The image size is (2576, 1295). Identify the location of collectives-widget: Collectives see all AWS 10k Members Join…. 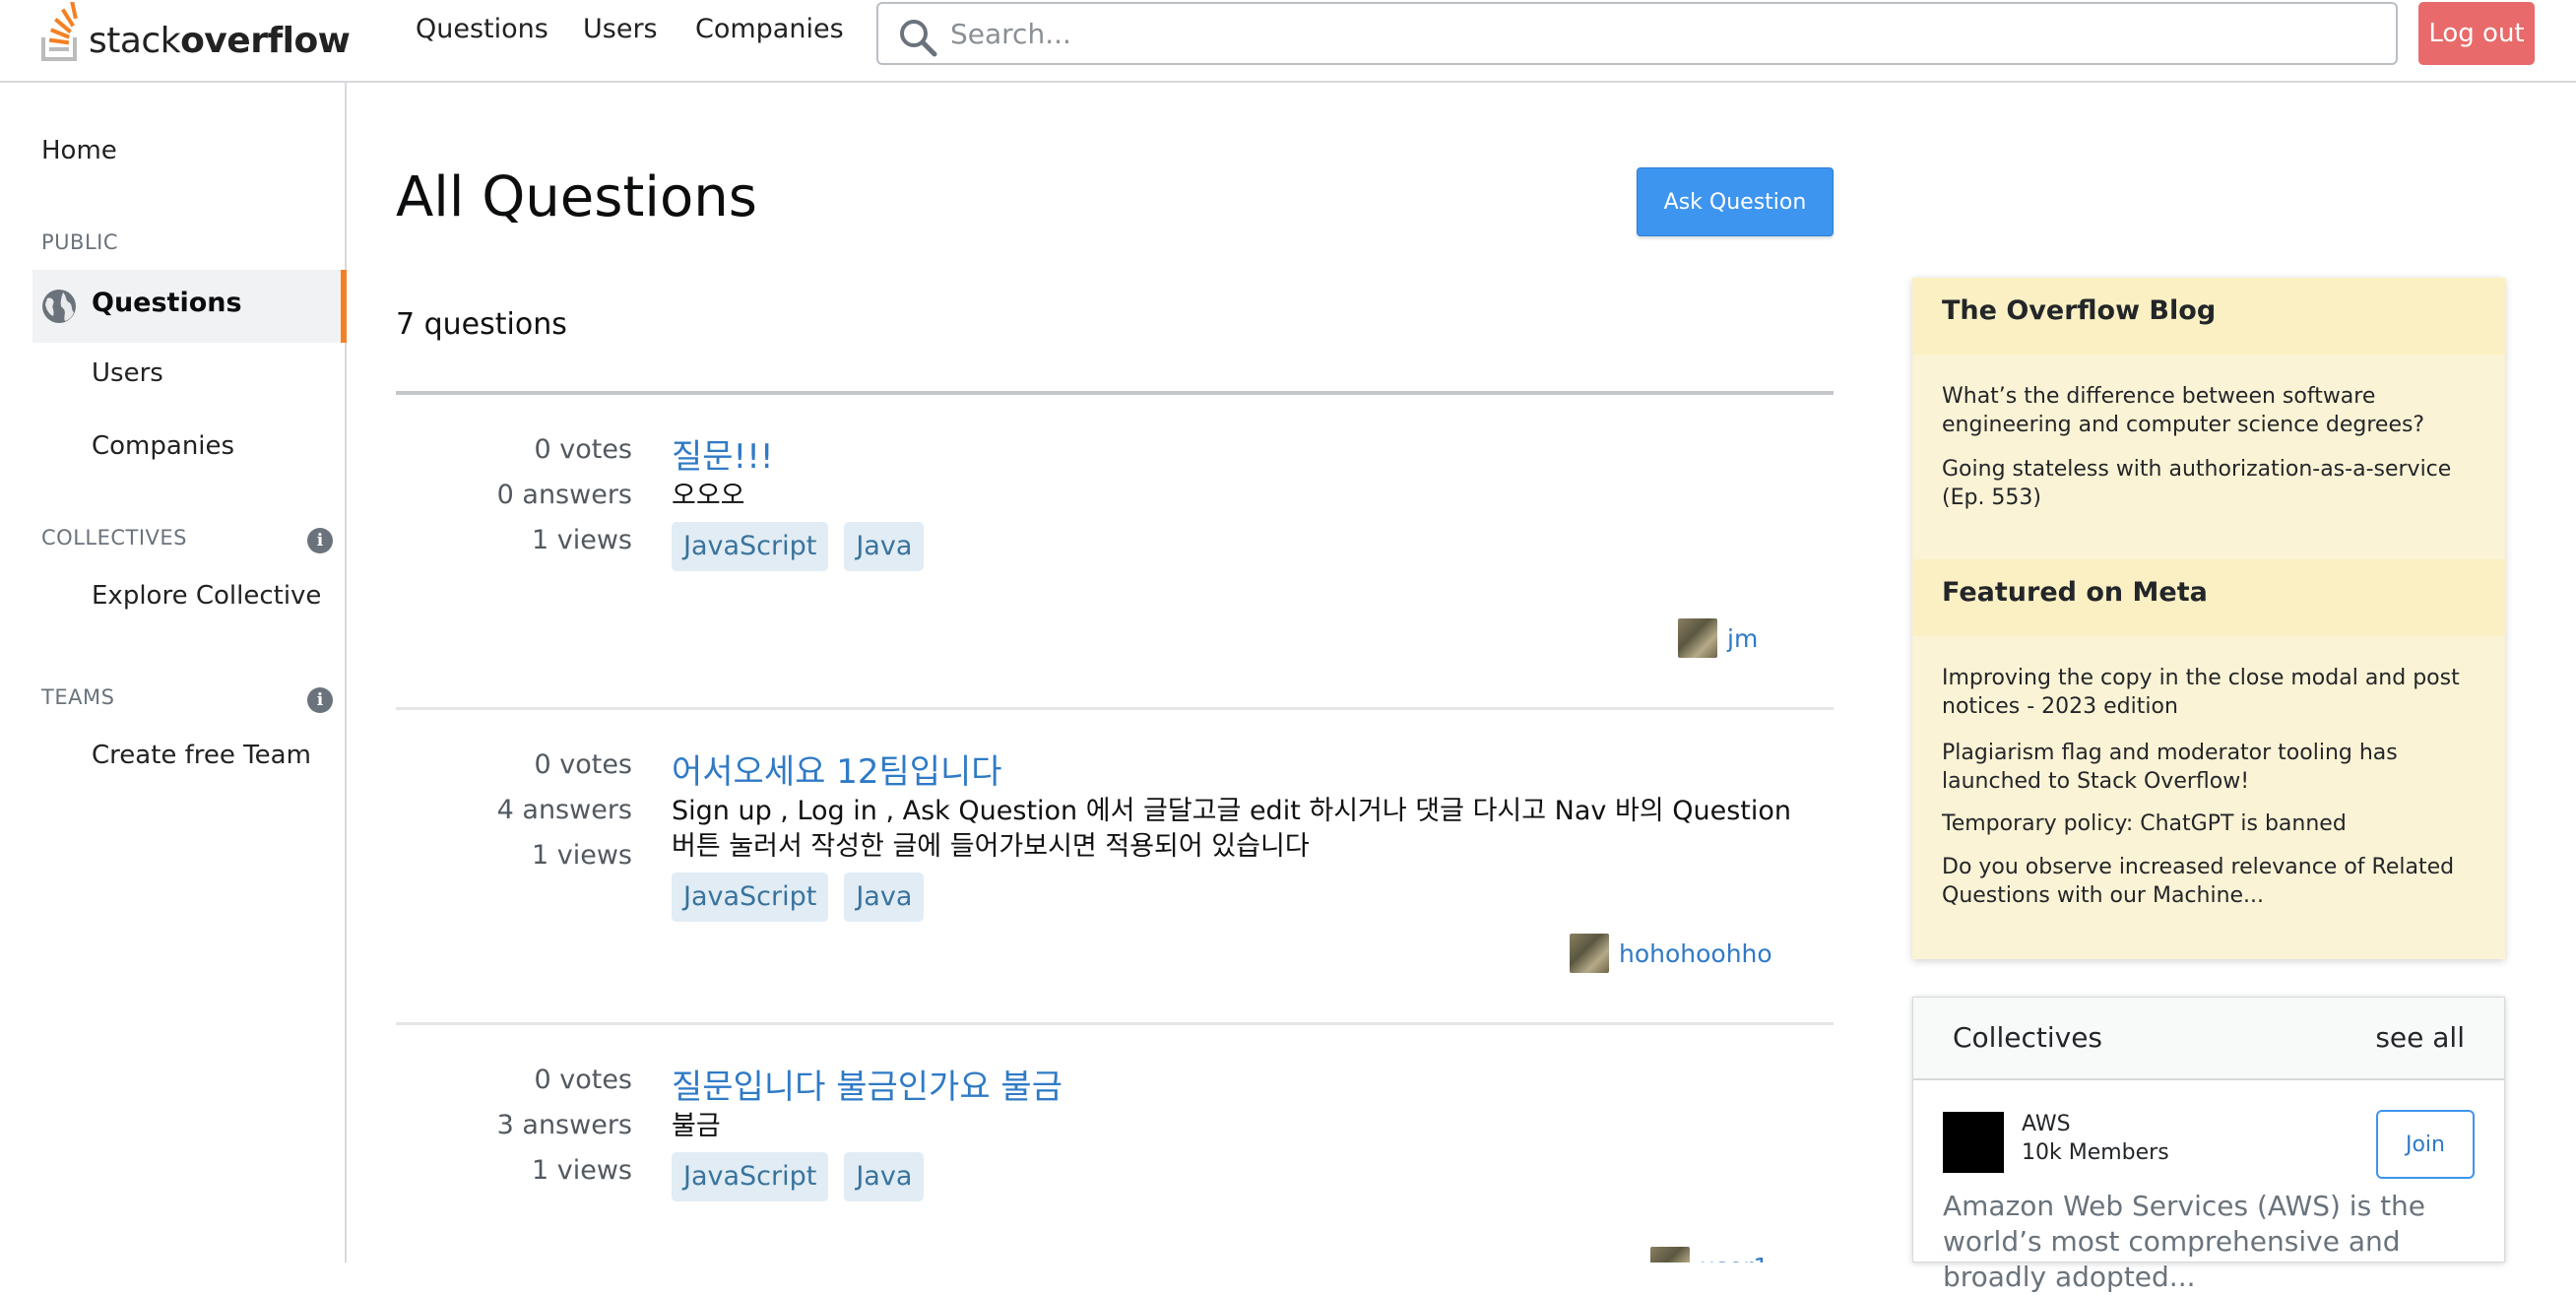
(2208, 1145).